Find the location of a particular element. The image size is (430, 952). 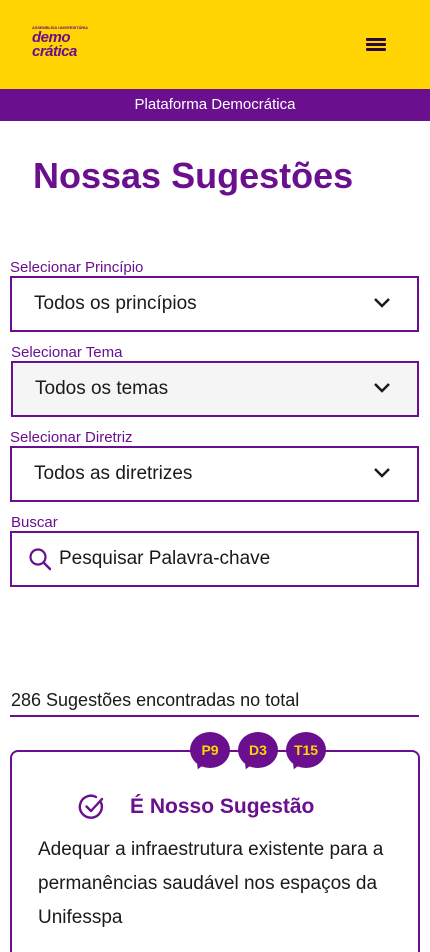

tag-label: T15 is located at coordinates (306, 750).